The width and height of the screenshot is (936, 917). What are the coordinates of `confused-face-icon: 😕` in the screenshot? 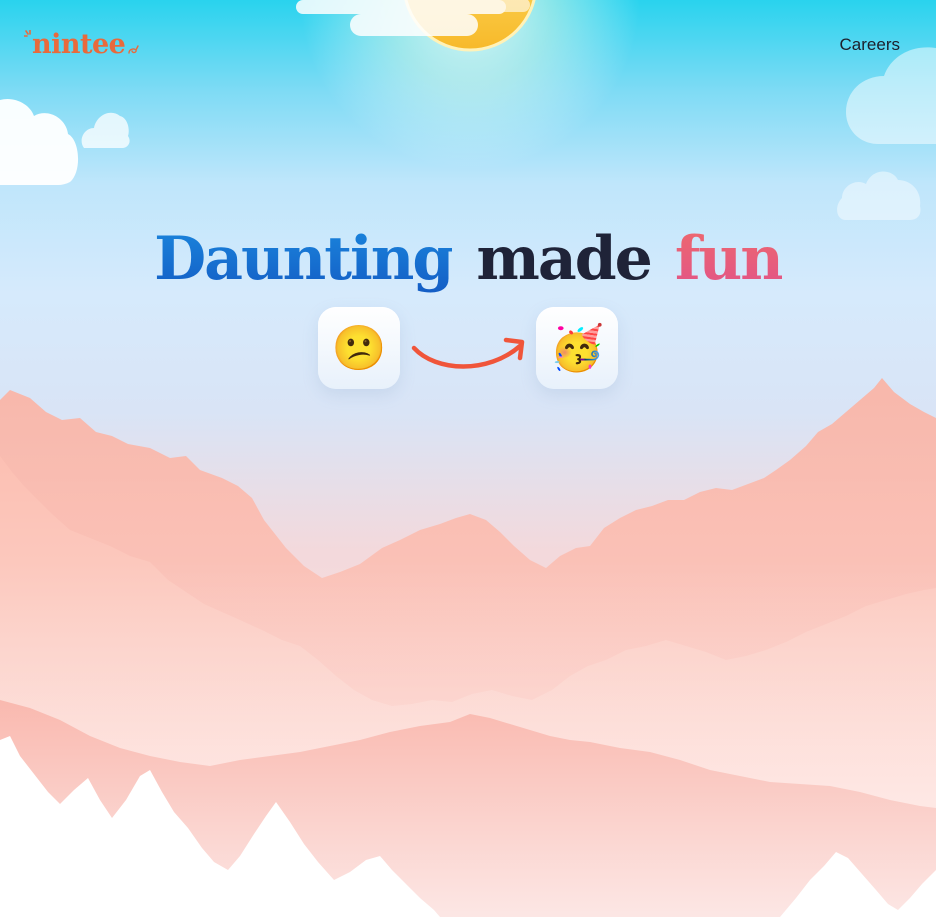 It's located at (359, 348).